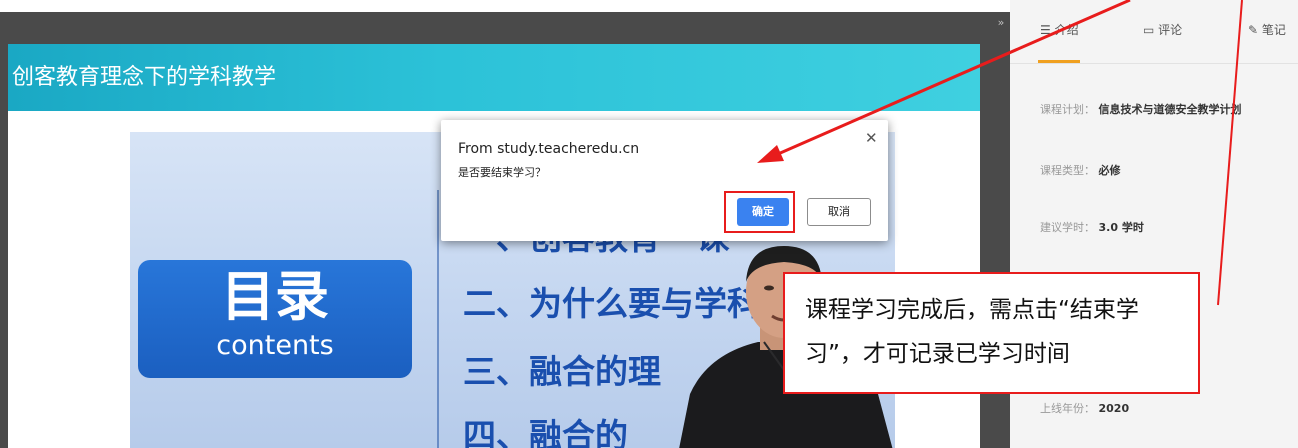 The width and height of the screenshot is (1298, 448). Describe the element at coordinates (505, 6) in the screenshot. I see `top-strip` at that location.